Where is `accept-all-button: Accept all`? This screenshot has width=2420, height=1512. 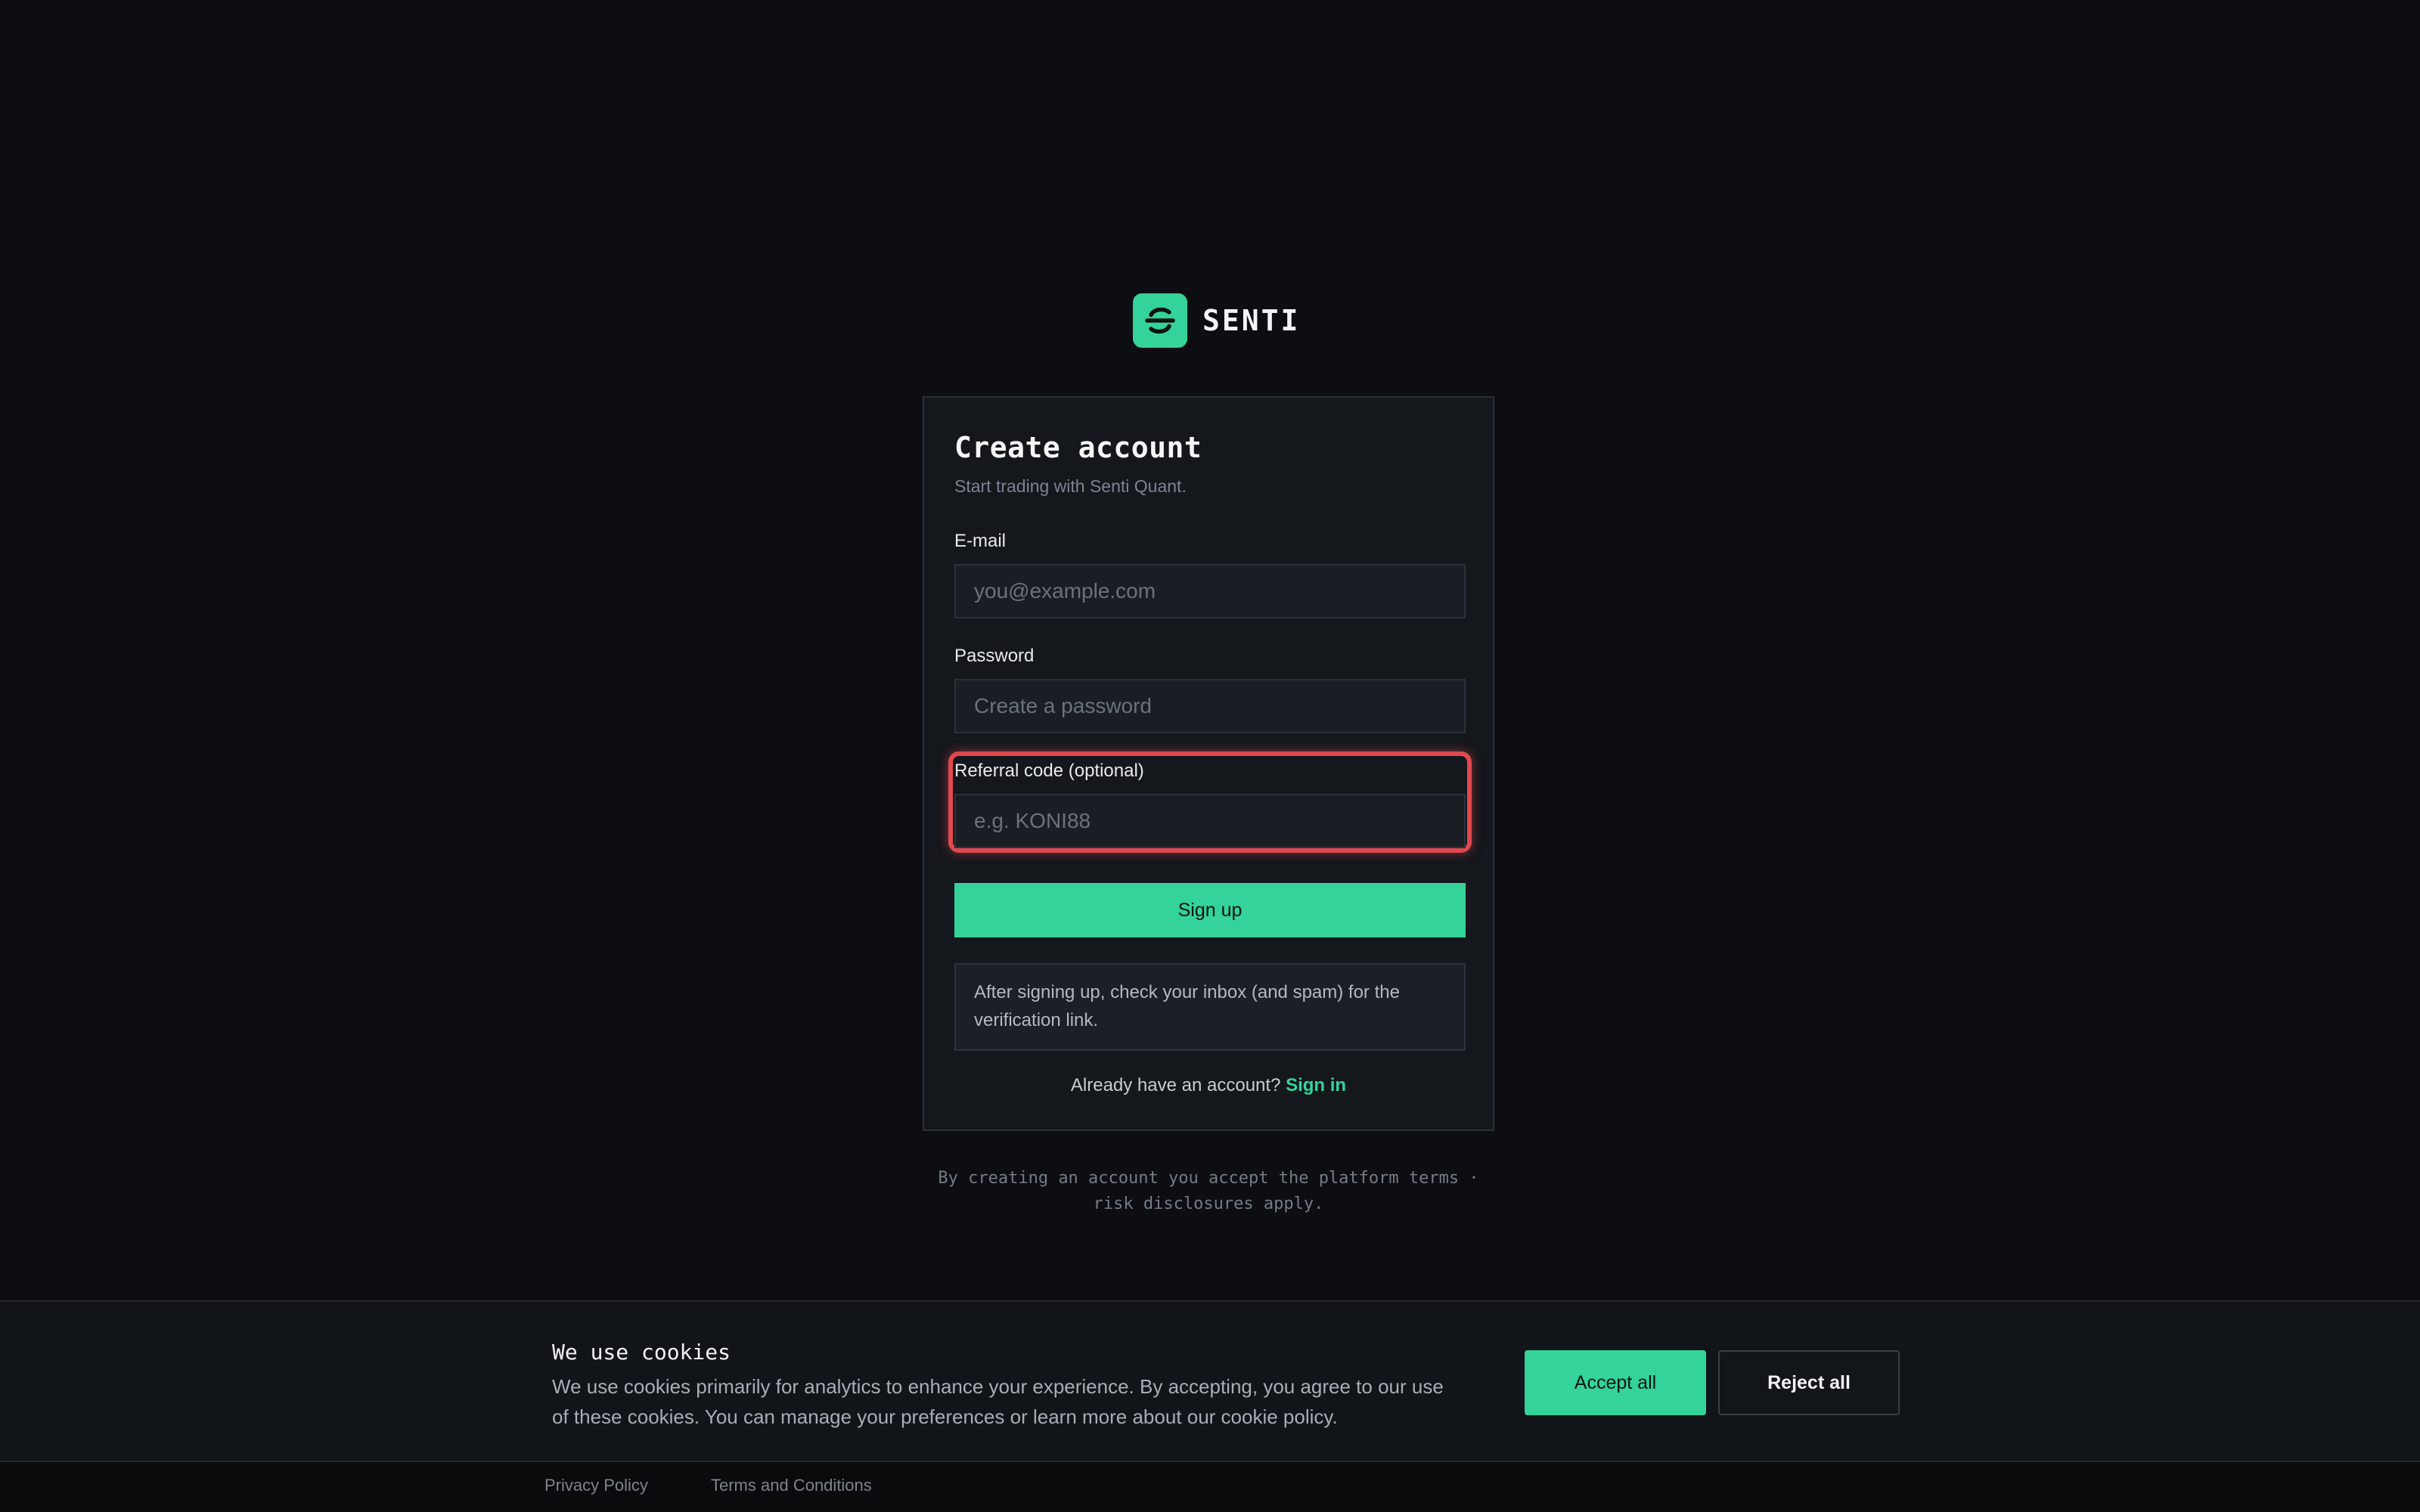
accept-all-button: Accept all is located at coordinates (1615, 1382).